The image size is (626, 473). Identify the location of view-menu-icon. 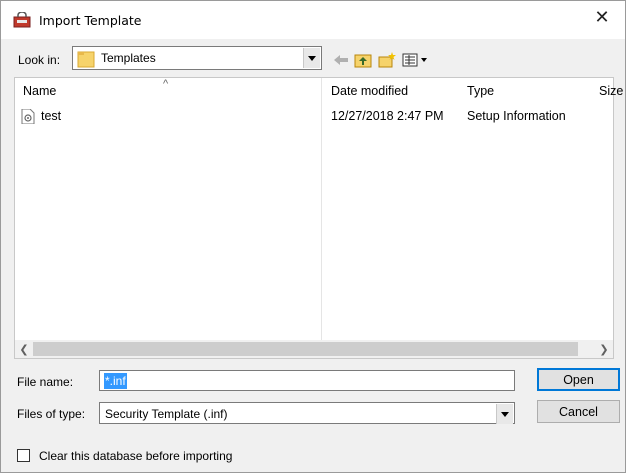
(416, 60).